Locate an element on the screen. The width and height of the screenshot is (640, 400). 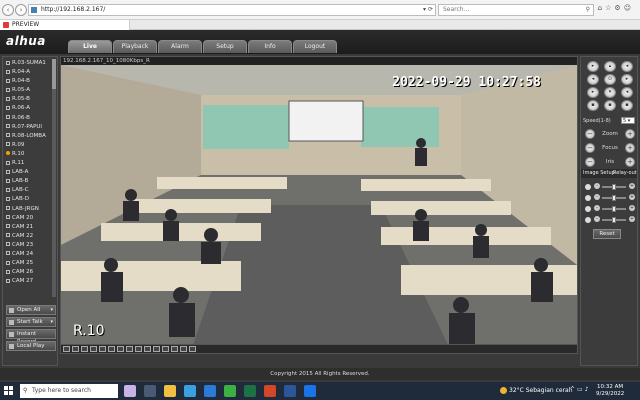
record-icon is located at coordinates (138, 349).